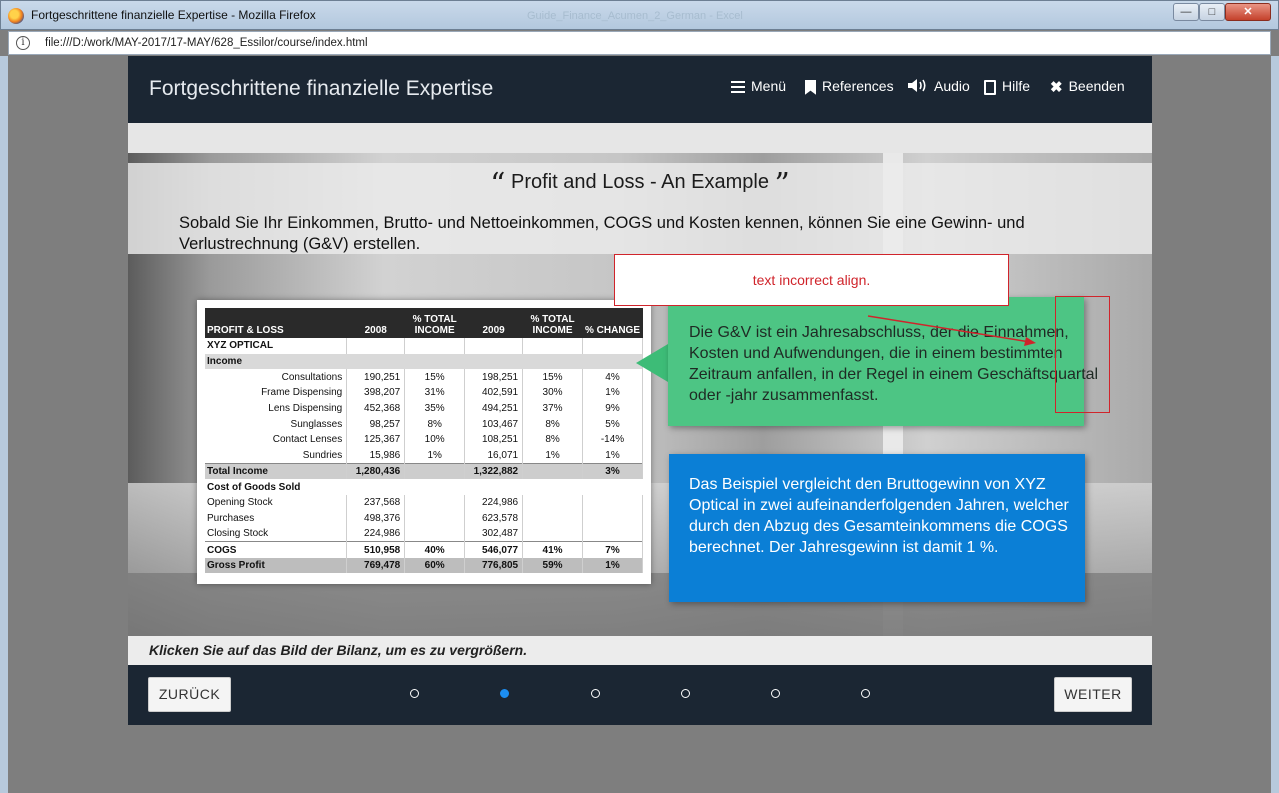  What do you see at coordinates (1093, 694) in the screenshot?
I see `next-button: WEITER` at bounding box center [1093, 694].